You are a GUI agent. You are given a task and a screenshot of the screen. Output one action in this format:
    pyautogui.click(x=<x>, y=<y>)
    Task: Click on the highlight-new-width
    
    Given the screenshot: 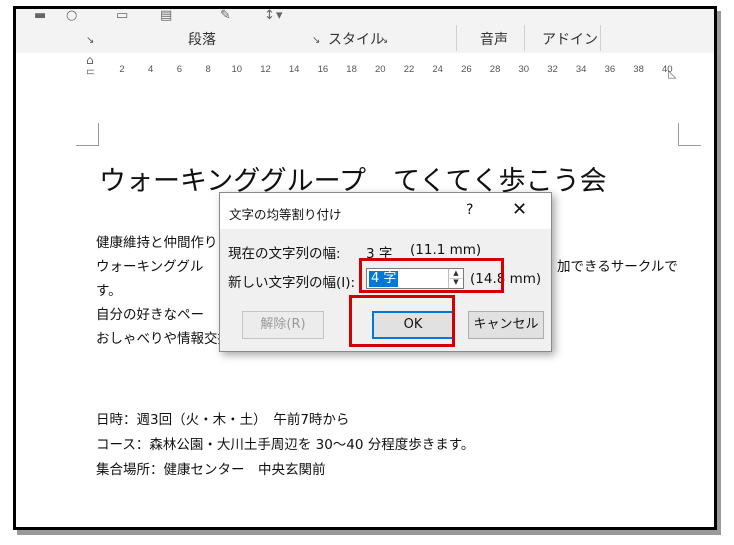 What is the action you would take?
    pyautogui.click(x=431, y=275)
    